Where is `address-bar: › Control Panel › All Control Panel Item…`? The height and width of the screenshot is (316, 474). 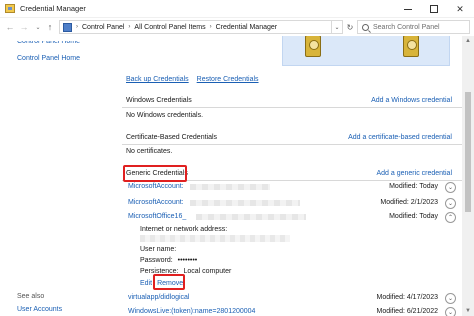 address-bar: › Control Panel › All Control Panel Item… is located at coordinates (195, 27).